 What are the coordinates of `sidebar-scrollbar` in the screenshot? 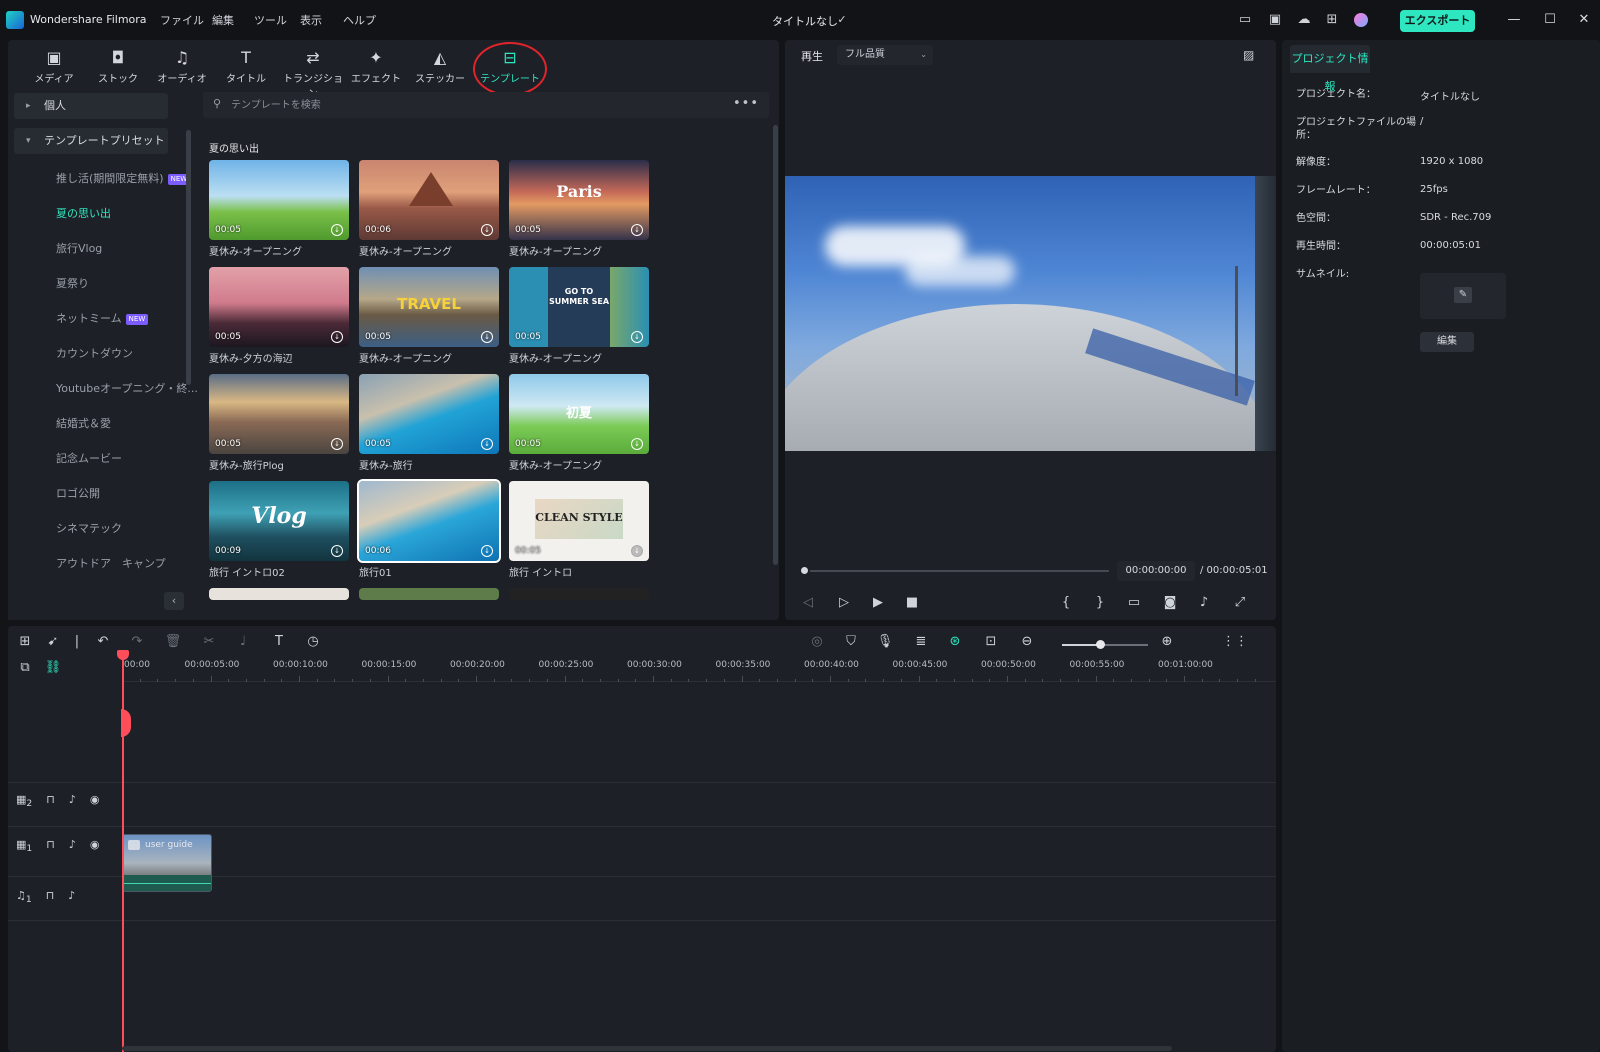 It's located at (188, 257).